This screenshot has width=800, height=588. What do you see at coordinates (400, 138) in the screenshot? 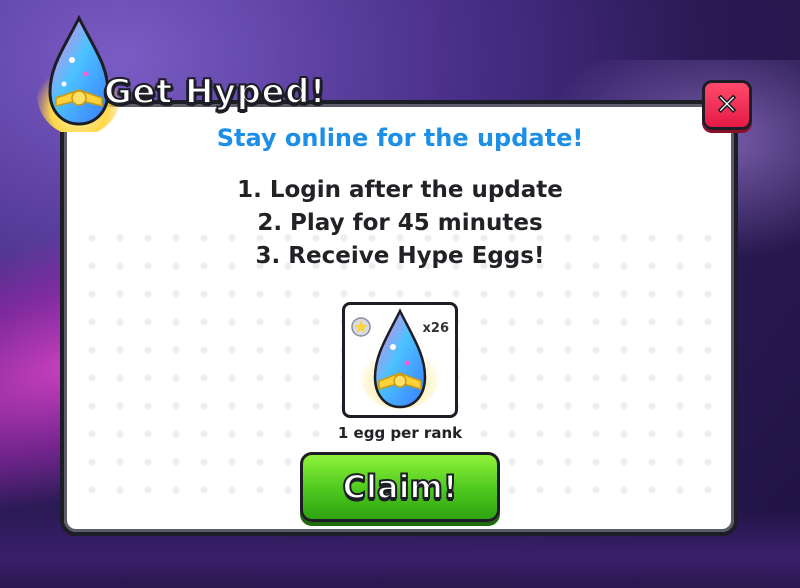
I see `dialog-subtitle: Stay online for the update!` at bounding box center [400, 138].